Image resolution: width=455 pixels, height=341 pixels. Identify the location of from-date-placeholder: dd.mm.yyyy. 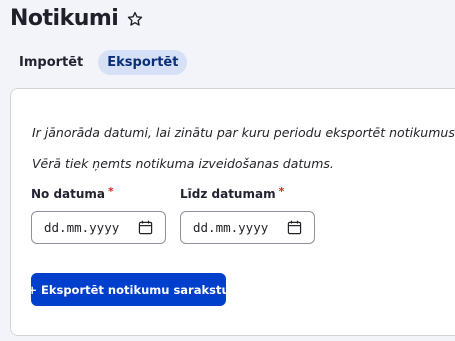
(82, 227).